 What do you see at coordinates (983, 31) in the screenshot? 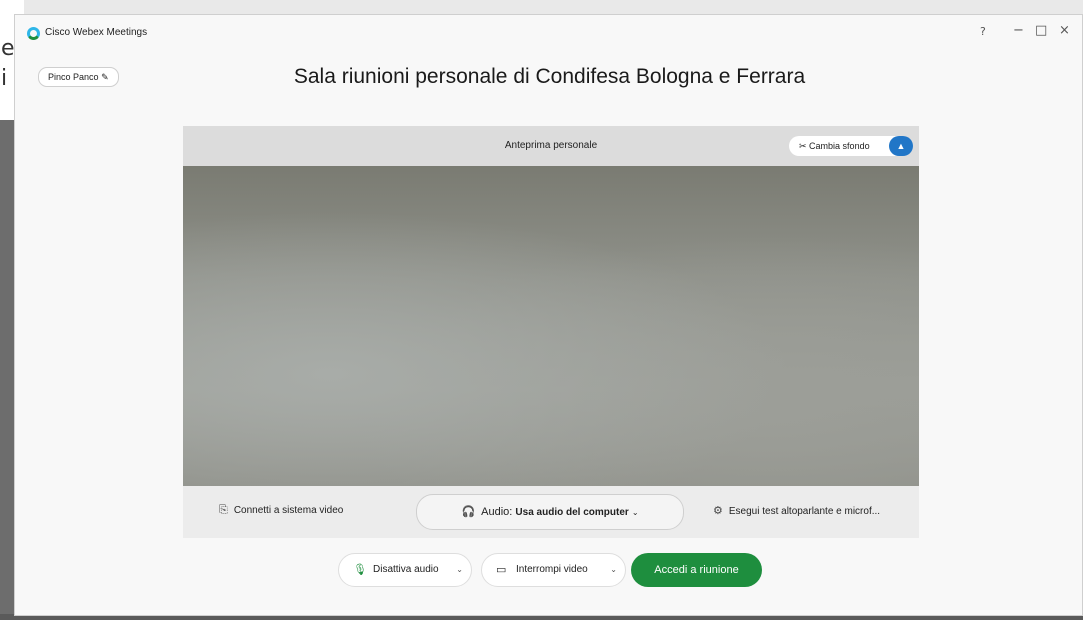
I see `help-icon: ?` at bounding box center [983, 31].